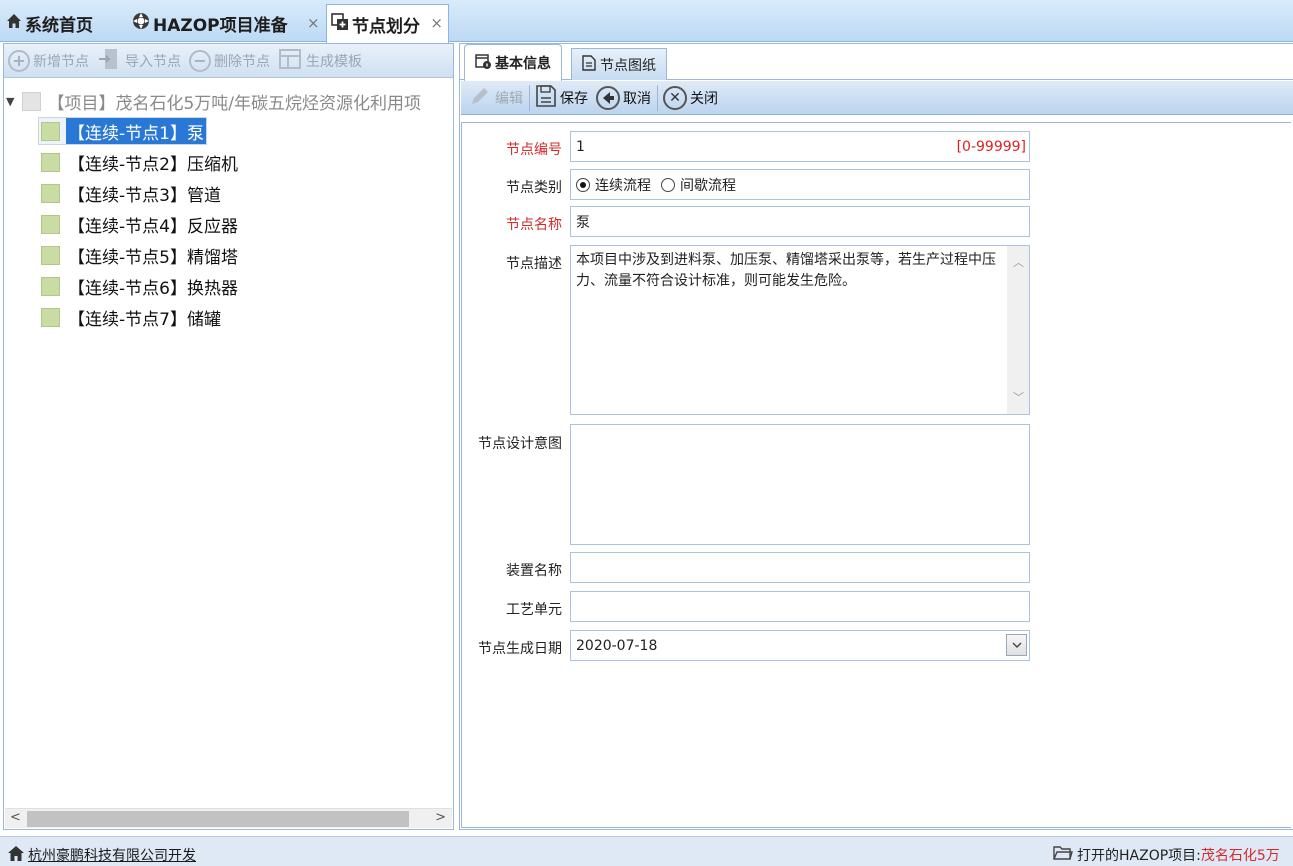 The height and width of the screenshot is (866, 1293). What do you see at coordinates (1018, 397) in the screenshot?
I see `scroll-down-icon: ﹀` at bounding box center [1018, 397].